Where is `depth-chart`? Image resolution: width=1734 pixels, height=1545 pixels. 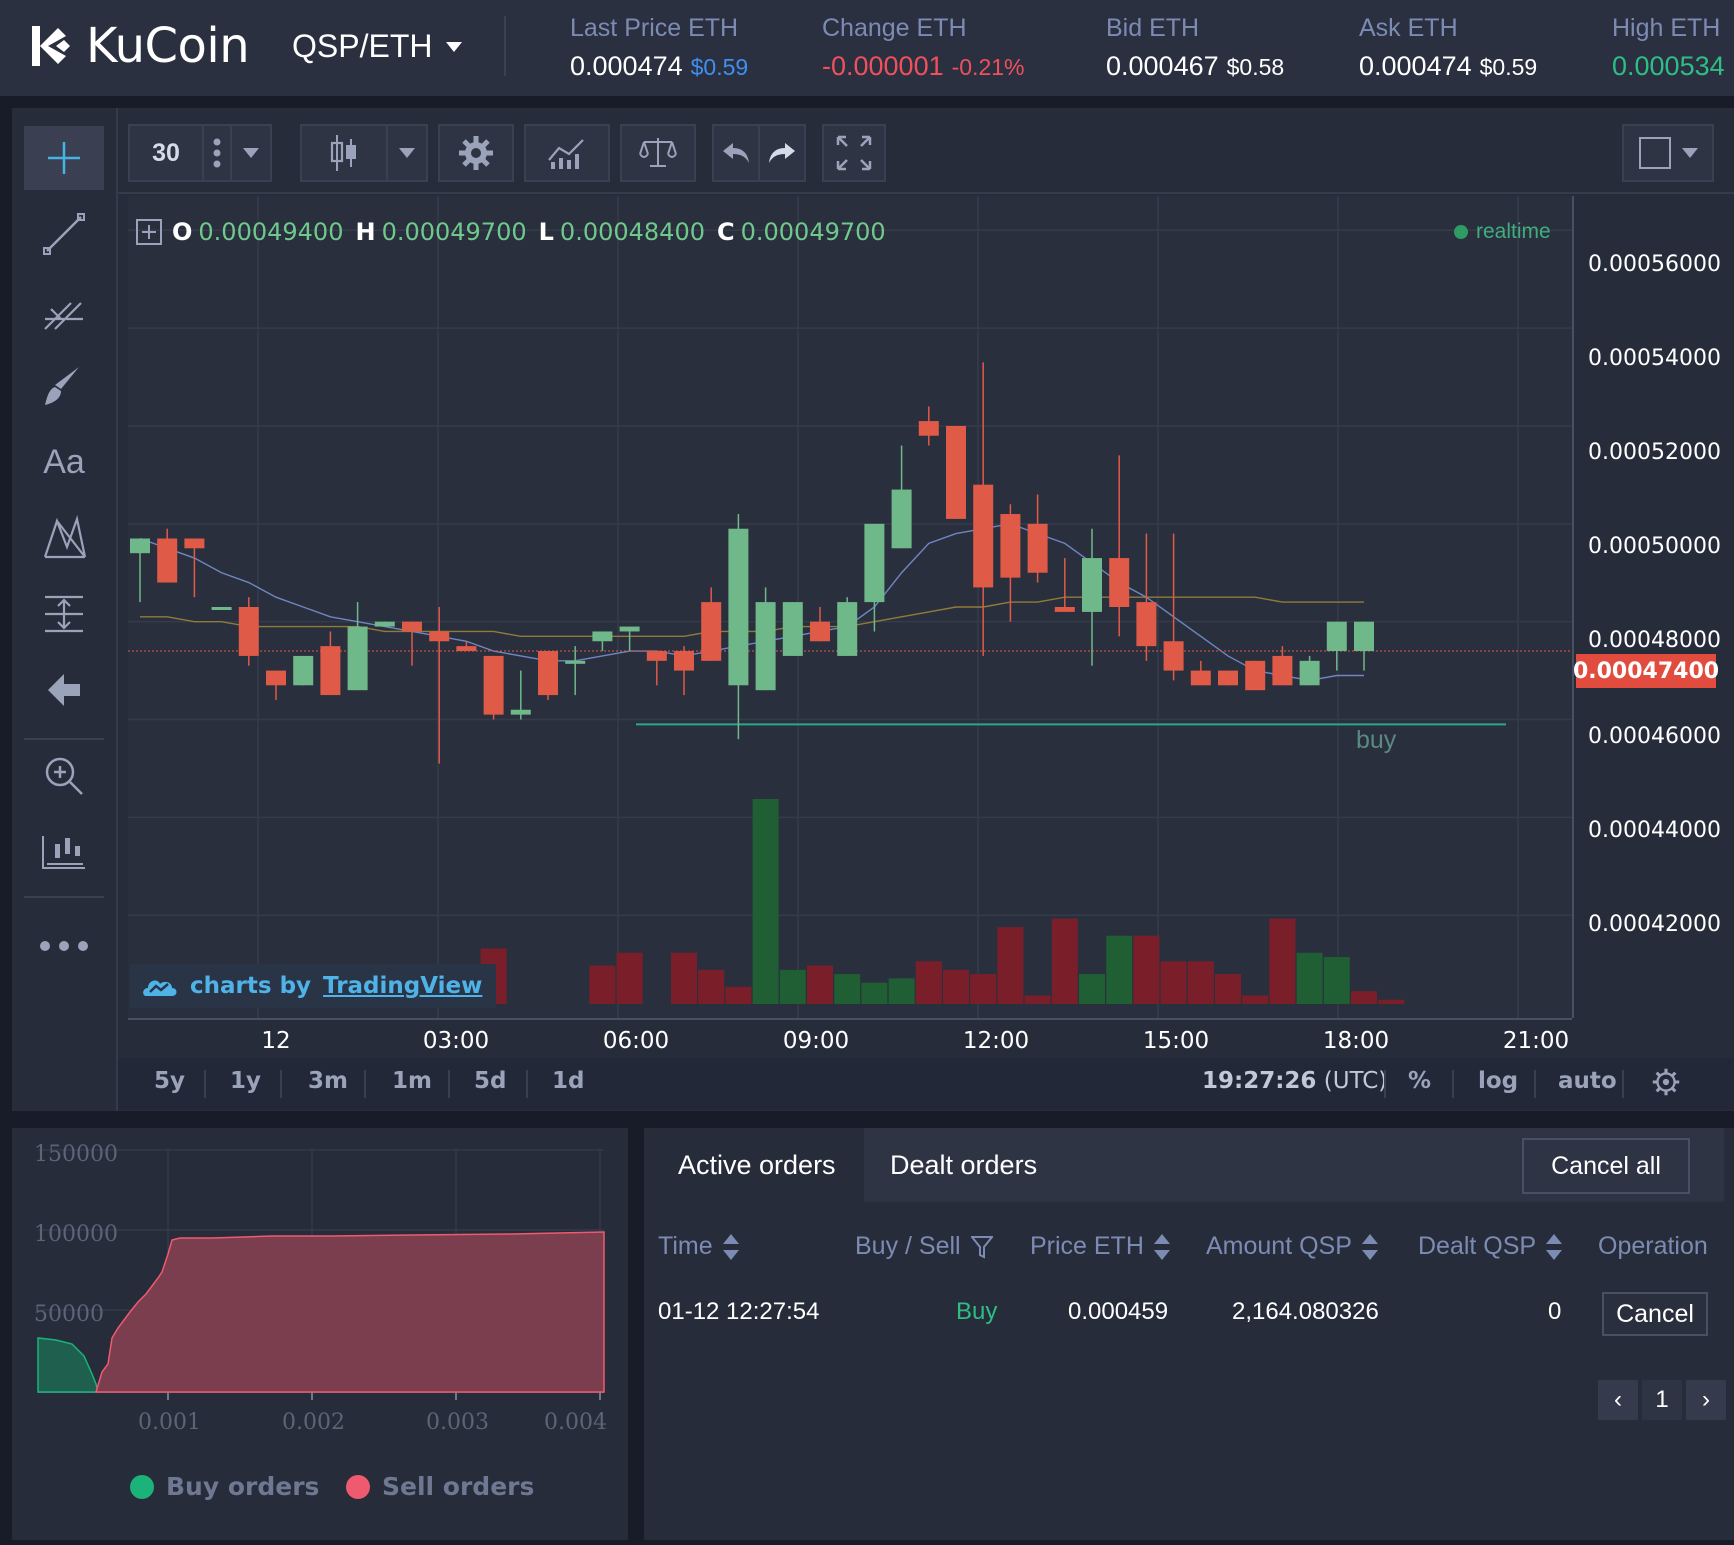
depth-chart is located at coordinates (320, 1334).